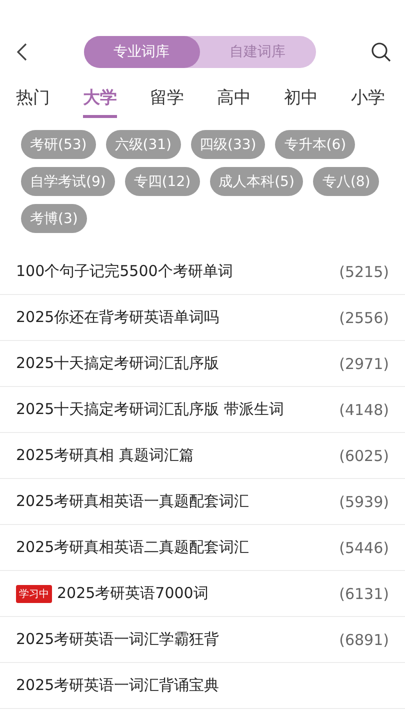 The width and height of the screenshot is (405, 720). What do you see at coordinates (34, 593) in the screenshot?
I see `studying-badge: 学习中` at bounding box center [34, 593].